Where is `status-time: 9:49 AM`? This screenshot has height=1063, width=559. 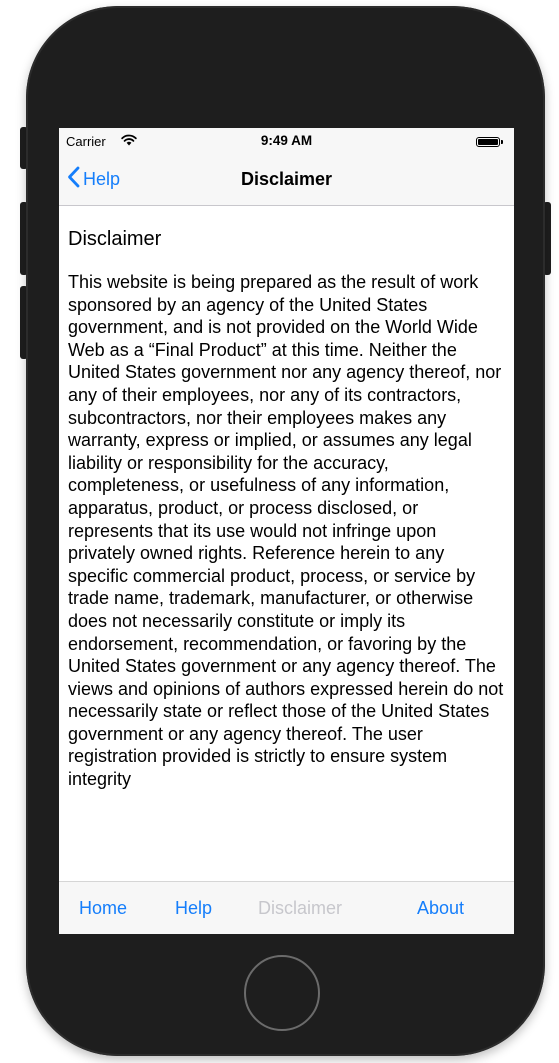 status-time: 9:49 AM is located at coordinates (286, 140).